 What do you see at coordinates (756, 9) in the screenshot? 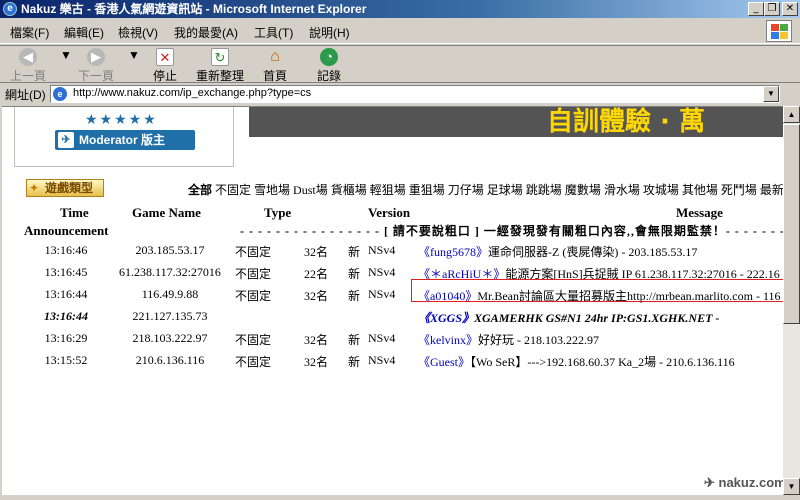
I see `minimize-button: _` at bounding box center [756, 9].